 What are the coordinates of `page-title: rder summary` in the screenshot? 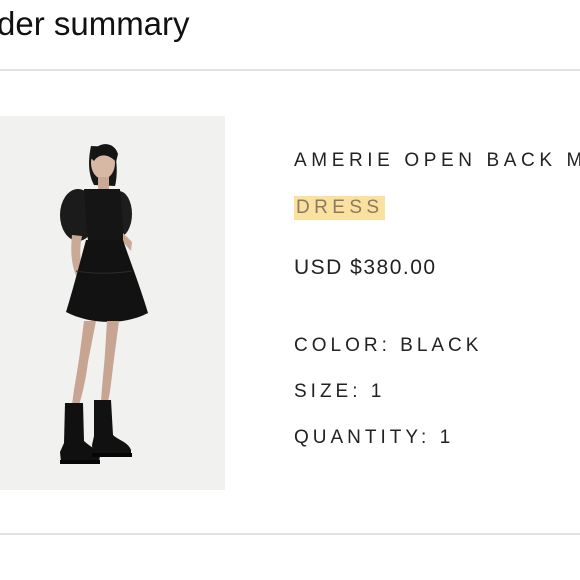 It's located at (95, 23).